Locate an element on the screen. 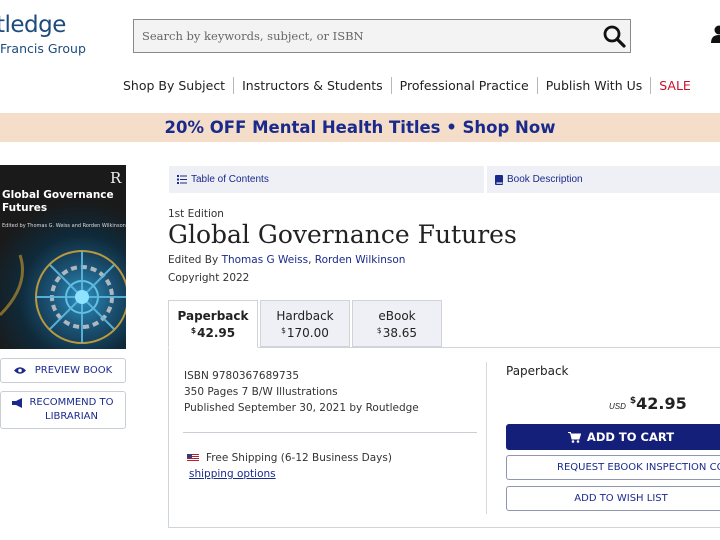 The width and height of the screenshot is (720, 540). page-count: 350 Pages 7 B/W Illustrations is located at coordinates (261, 392).